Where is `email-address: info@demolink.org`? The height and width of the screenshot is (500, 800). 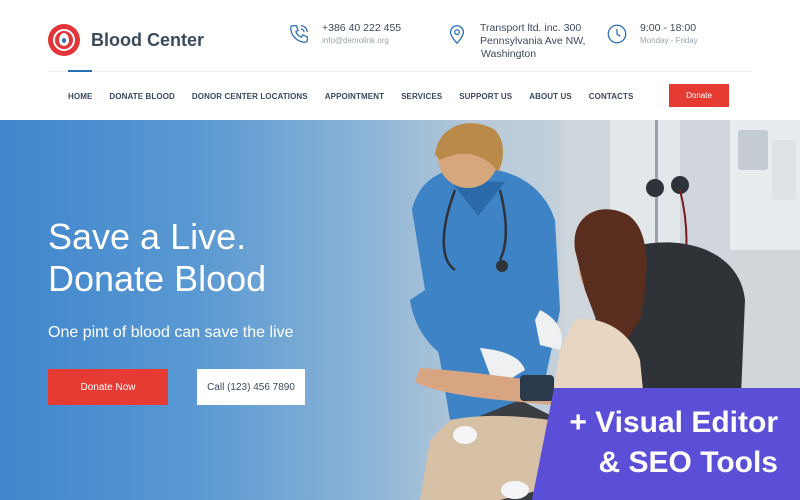 email-address: info@demolink.org is located at coordinates (361, 41).